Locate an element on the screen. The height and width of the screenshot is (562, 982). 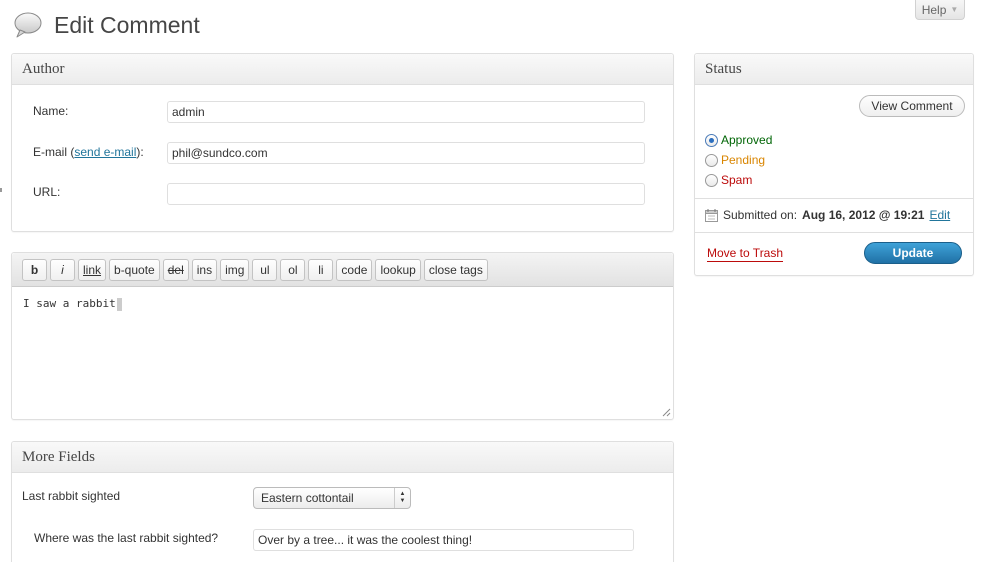
page-header: Edit Comment is located at coordinates (106, 25).